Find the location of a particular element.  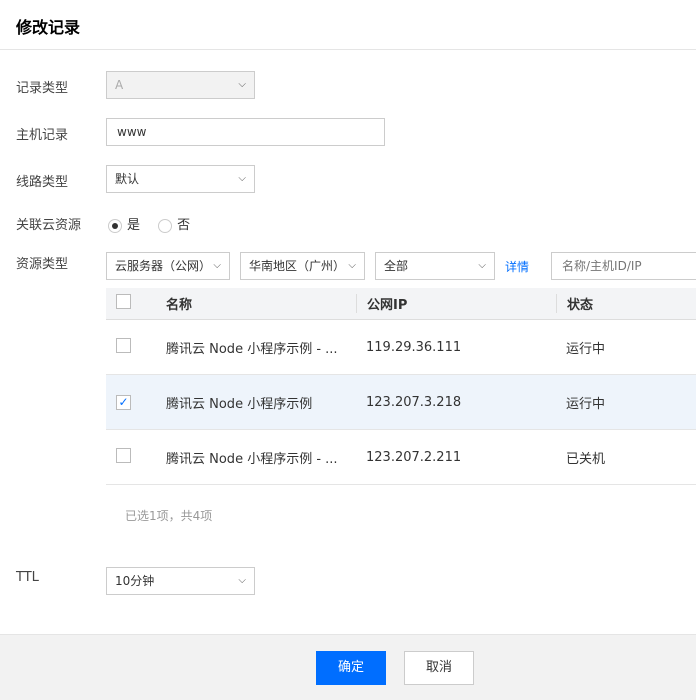

row-name: 腾讯云 Node 小程序示例 is located at coordinates (239, 404).